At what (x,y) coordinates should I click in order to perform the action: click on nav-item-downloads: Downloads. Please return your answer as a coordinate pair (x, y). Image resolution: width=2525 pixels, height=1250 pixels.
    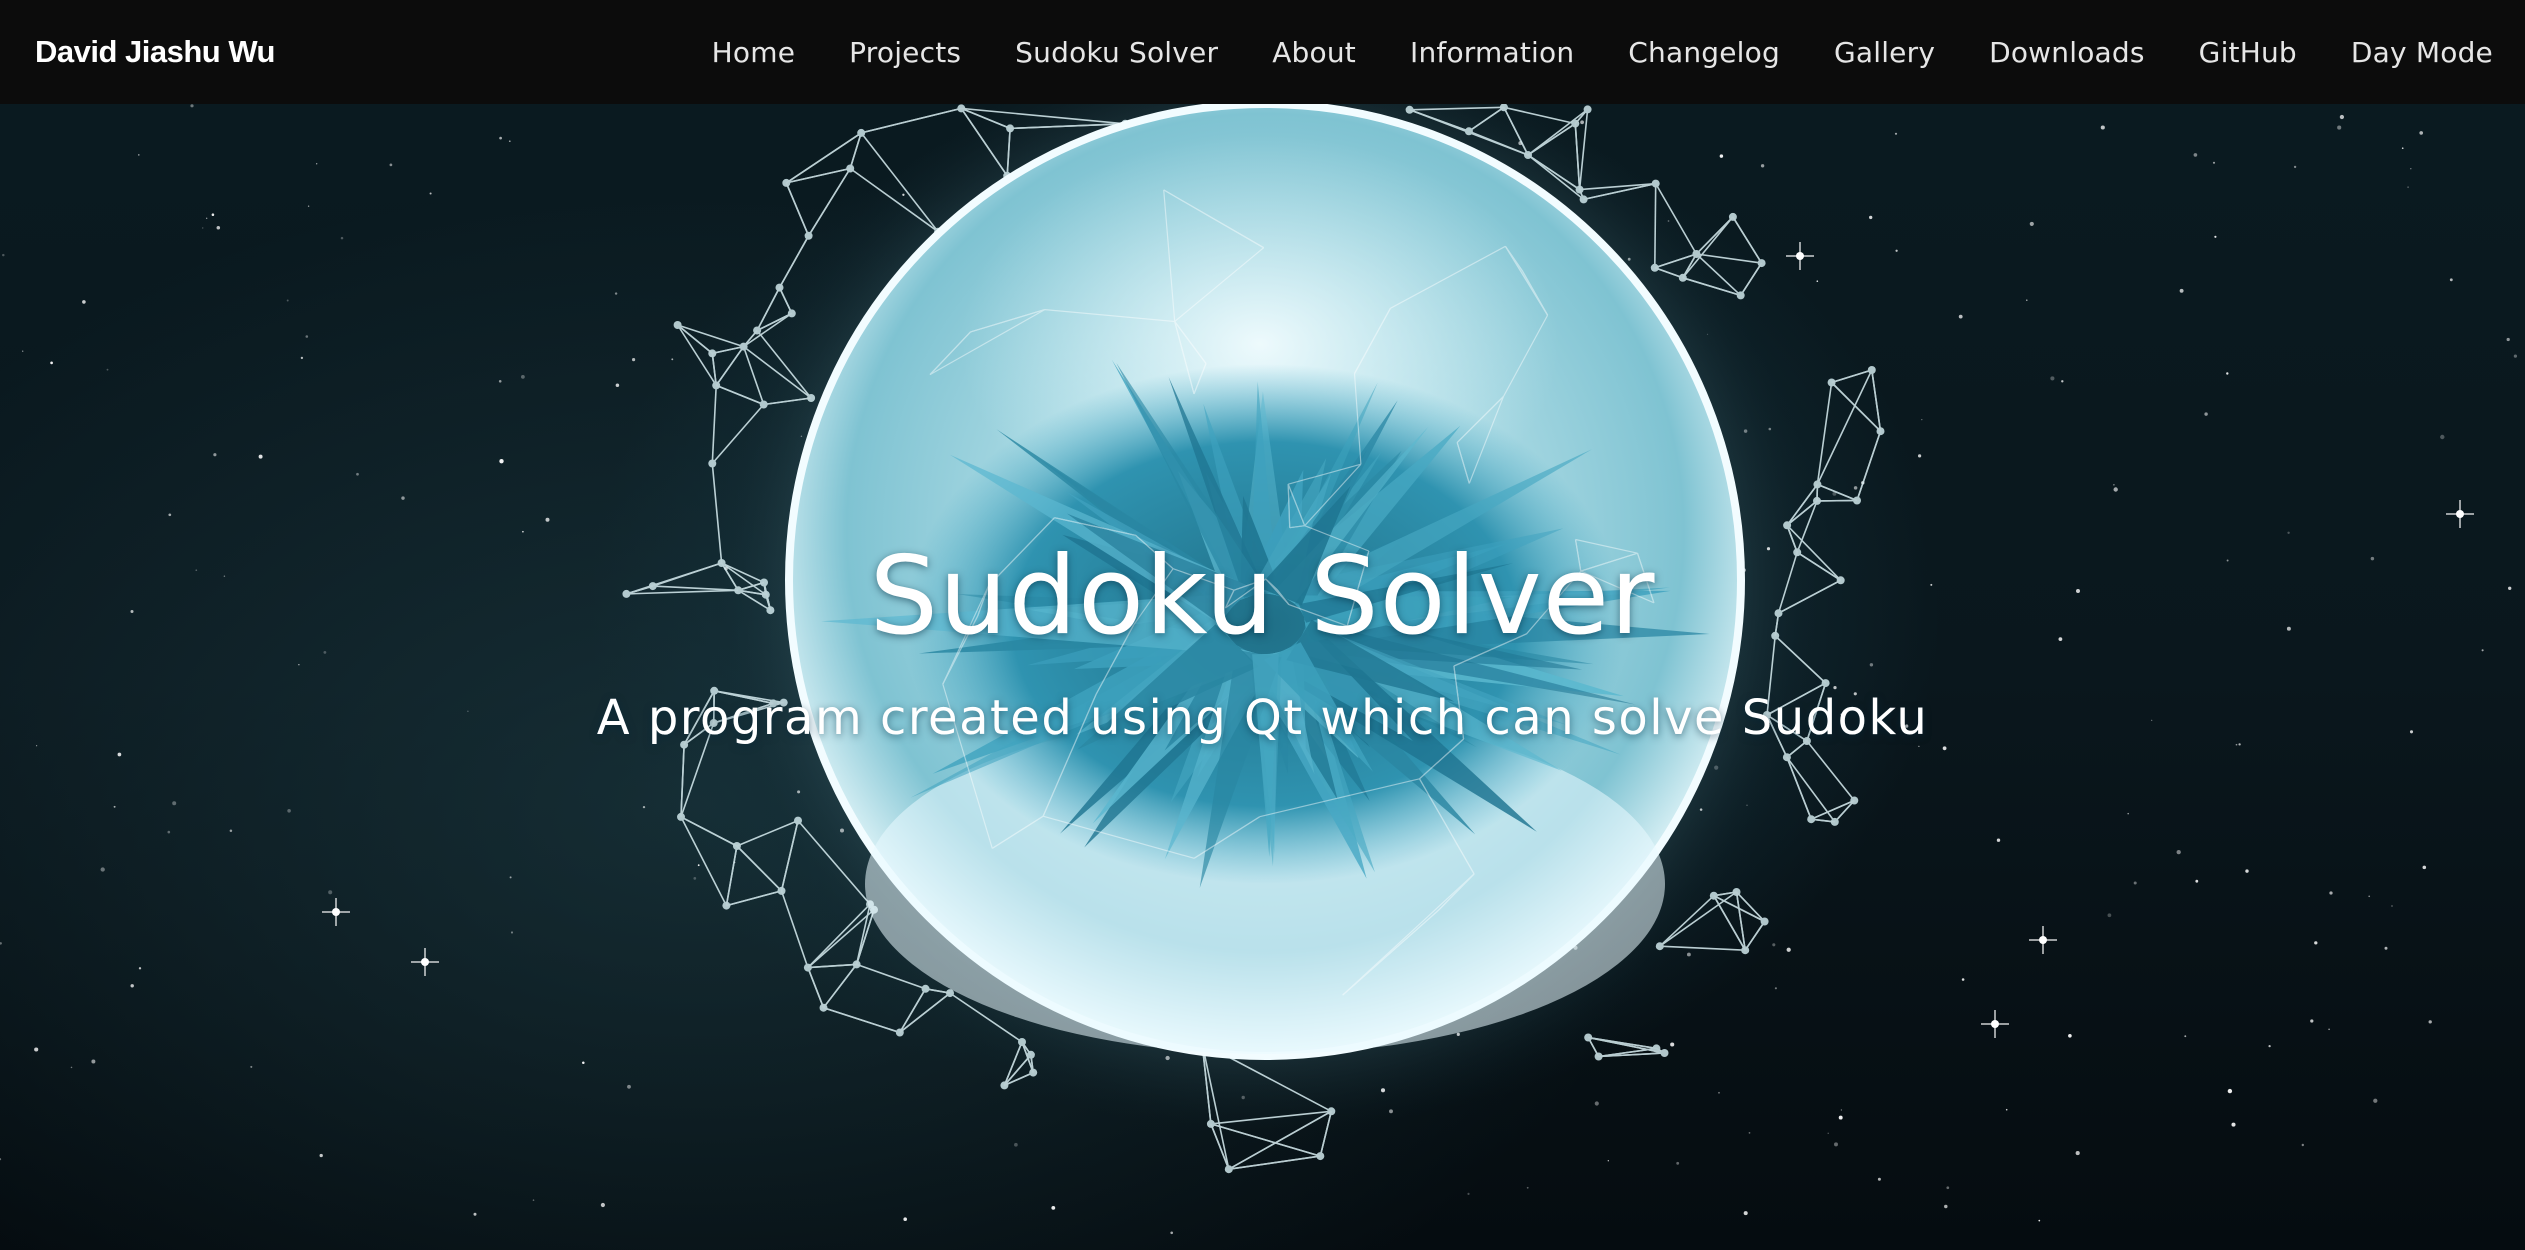
    Looking at the image, I should click on (2067, 52).